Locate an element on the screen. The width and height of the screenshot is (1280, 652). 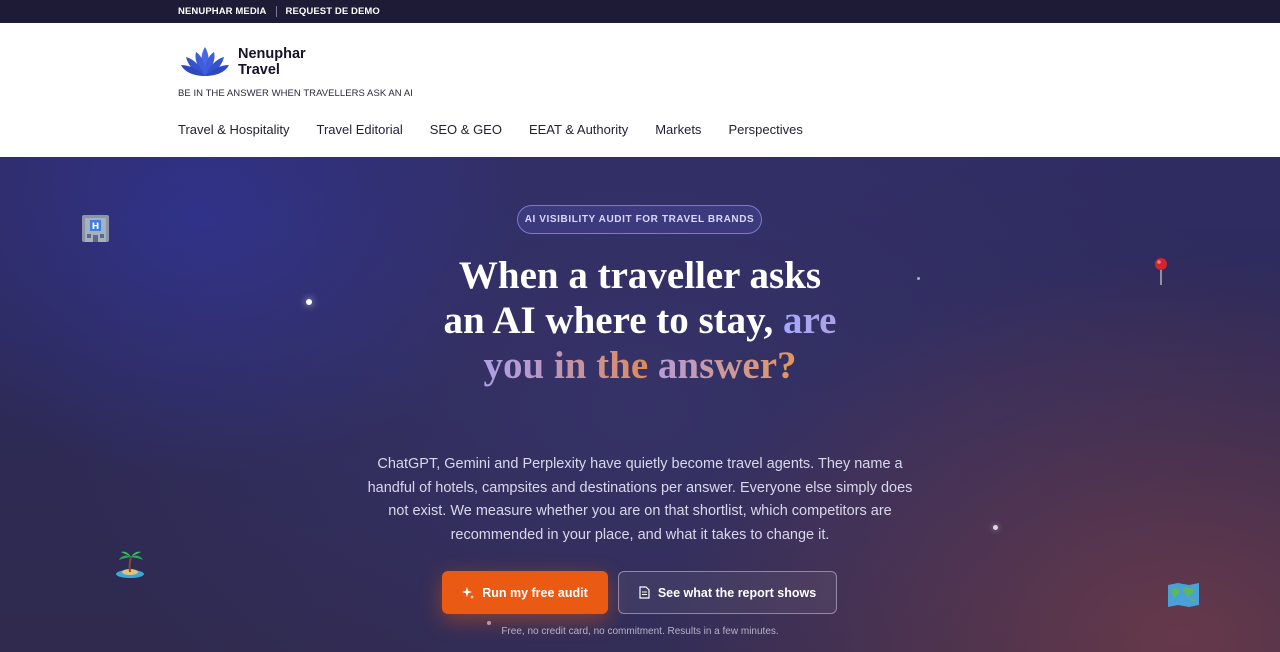
brand-name: Nenuphar Travel is located at coordinates (272, 62).